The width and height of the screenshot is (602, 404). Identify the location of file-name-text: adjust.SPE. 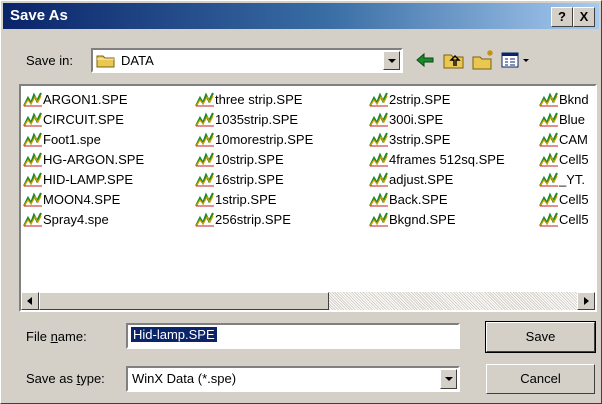
(421, 179).